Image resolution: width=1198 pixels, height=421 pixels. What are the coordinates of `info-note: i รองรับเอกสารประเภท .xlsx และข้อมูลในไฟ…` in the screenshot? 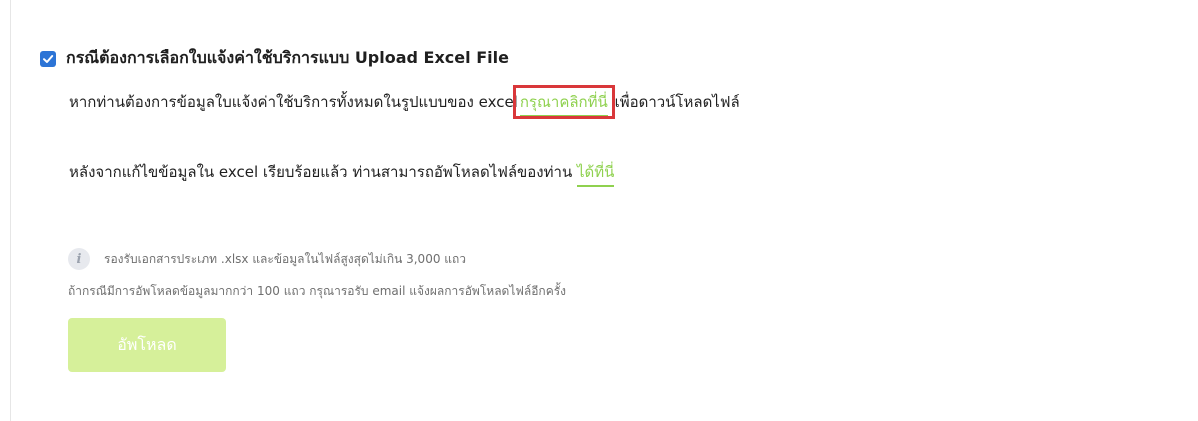 It's located at (267, 259).